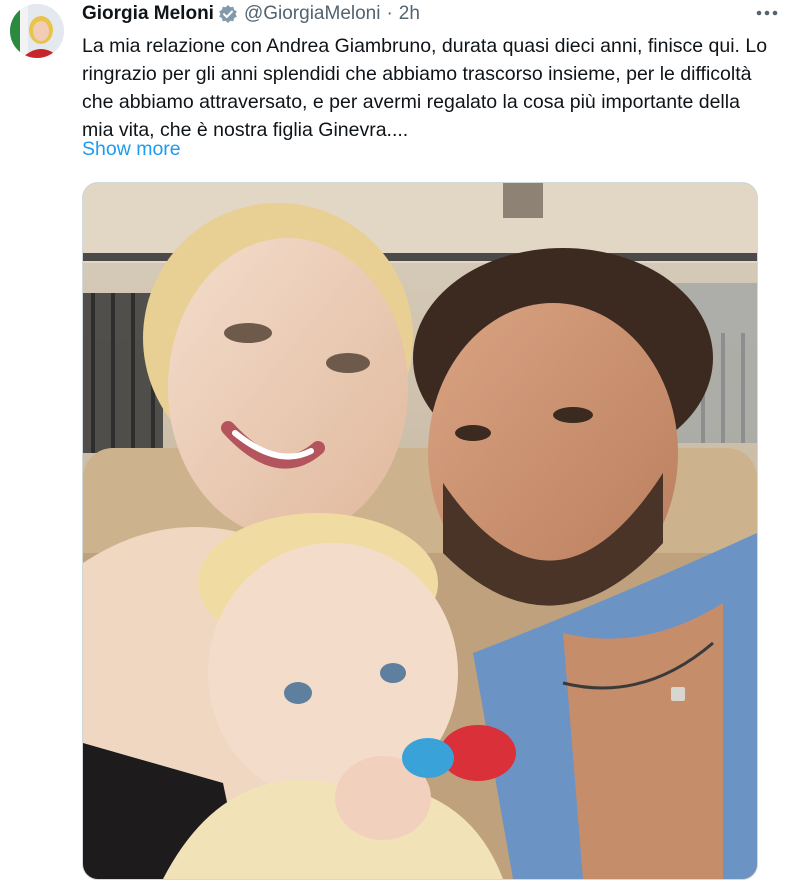 This screenshot has height=888, width=800. I want to click on more-options-button, so click(767, 13).